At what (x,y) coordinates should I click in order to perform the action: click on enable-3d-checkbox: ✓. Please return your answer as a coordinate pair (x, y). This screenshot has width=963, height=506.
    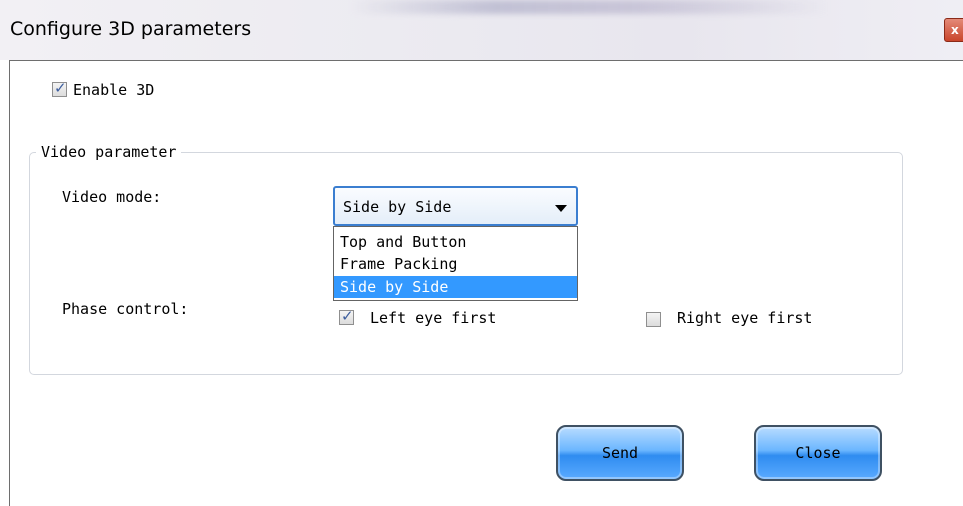
    Looking at the image, I should click on (59, 88).